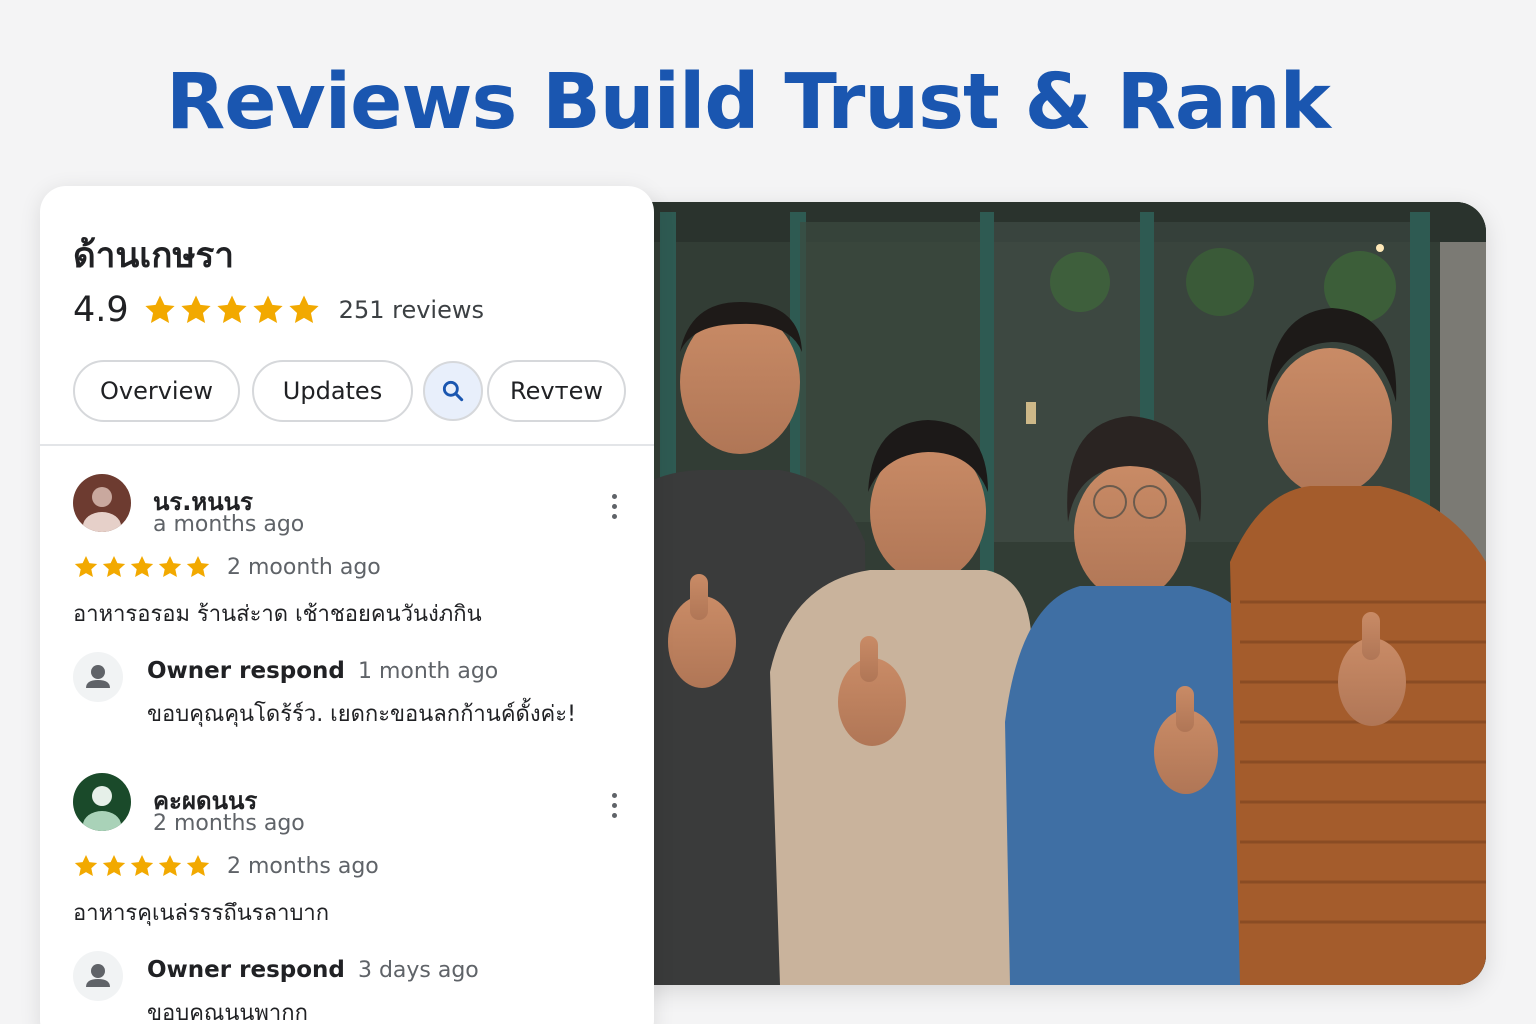 The width and height of the screenshot is (1536, 1024). I want to click on posted-time: a months ago, so click(229, 524).